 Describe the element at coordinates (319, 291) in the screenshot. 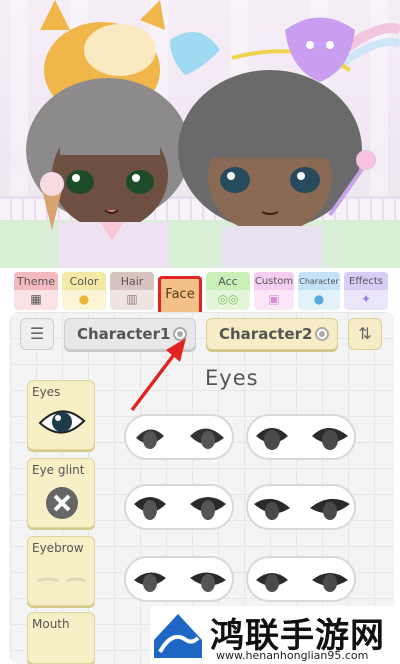

I see `tab-character: Character ●` at that location.